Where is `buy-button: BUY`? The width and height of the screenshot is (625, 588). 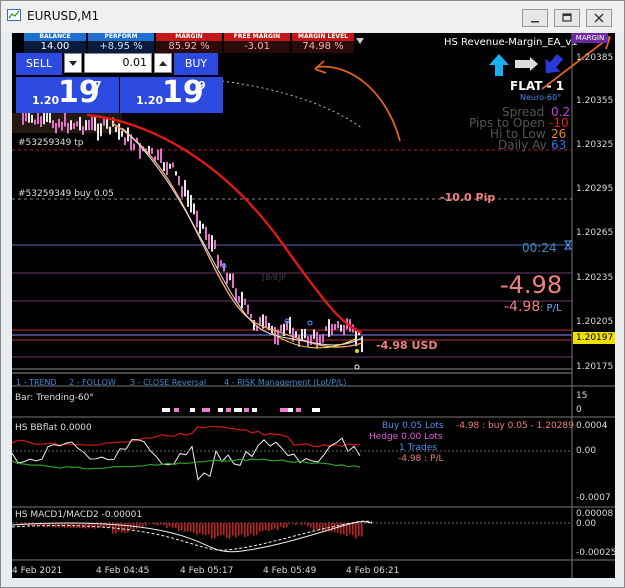
buy-button: BUY is located at coordinates (196, 64).